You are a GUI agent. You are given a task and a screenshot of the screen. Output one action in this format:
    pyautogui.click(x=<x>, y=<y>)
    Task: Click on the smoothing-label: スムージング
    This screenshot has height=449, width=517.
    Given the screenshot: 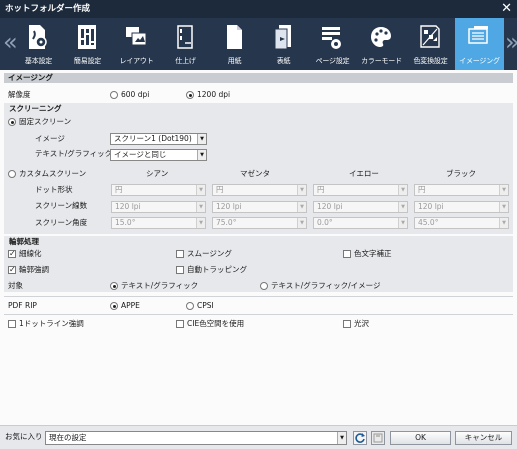 What is the action you would take?
    pyautogui.click(x=209, y=254)
    